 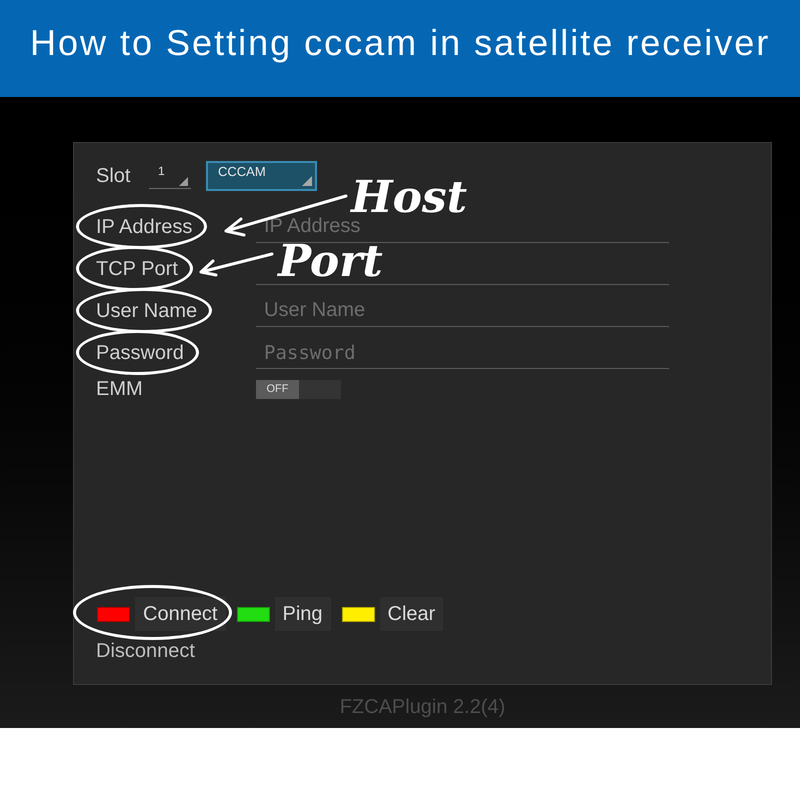 I want to click on toggle-switch: OFF, so click(x=298, y=389).